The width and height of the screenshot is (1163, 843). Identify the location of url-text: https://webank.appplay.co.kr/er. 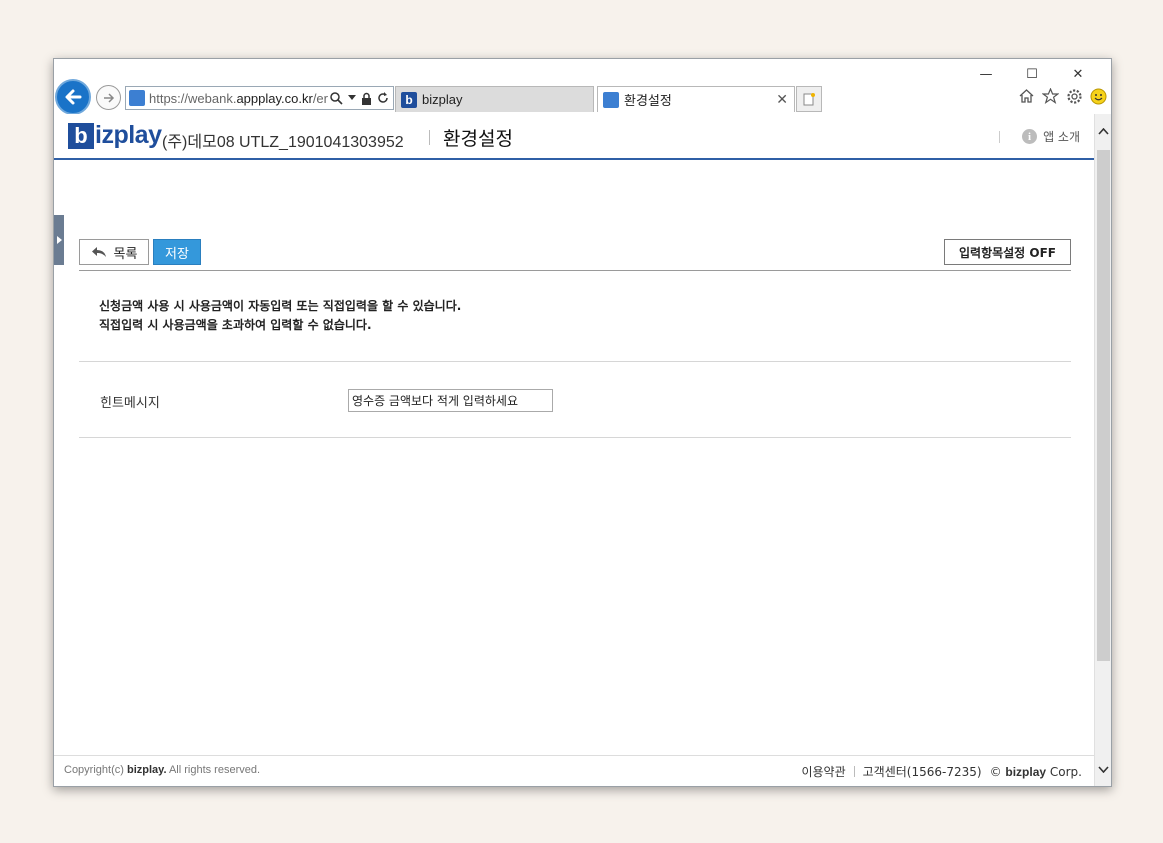
(239, 98).